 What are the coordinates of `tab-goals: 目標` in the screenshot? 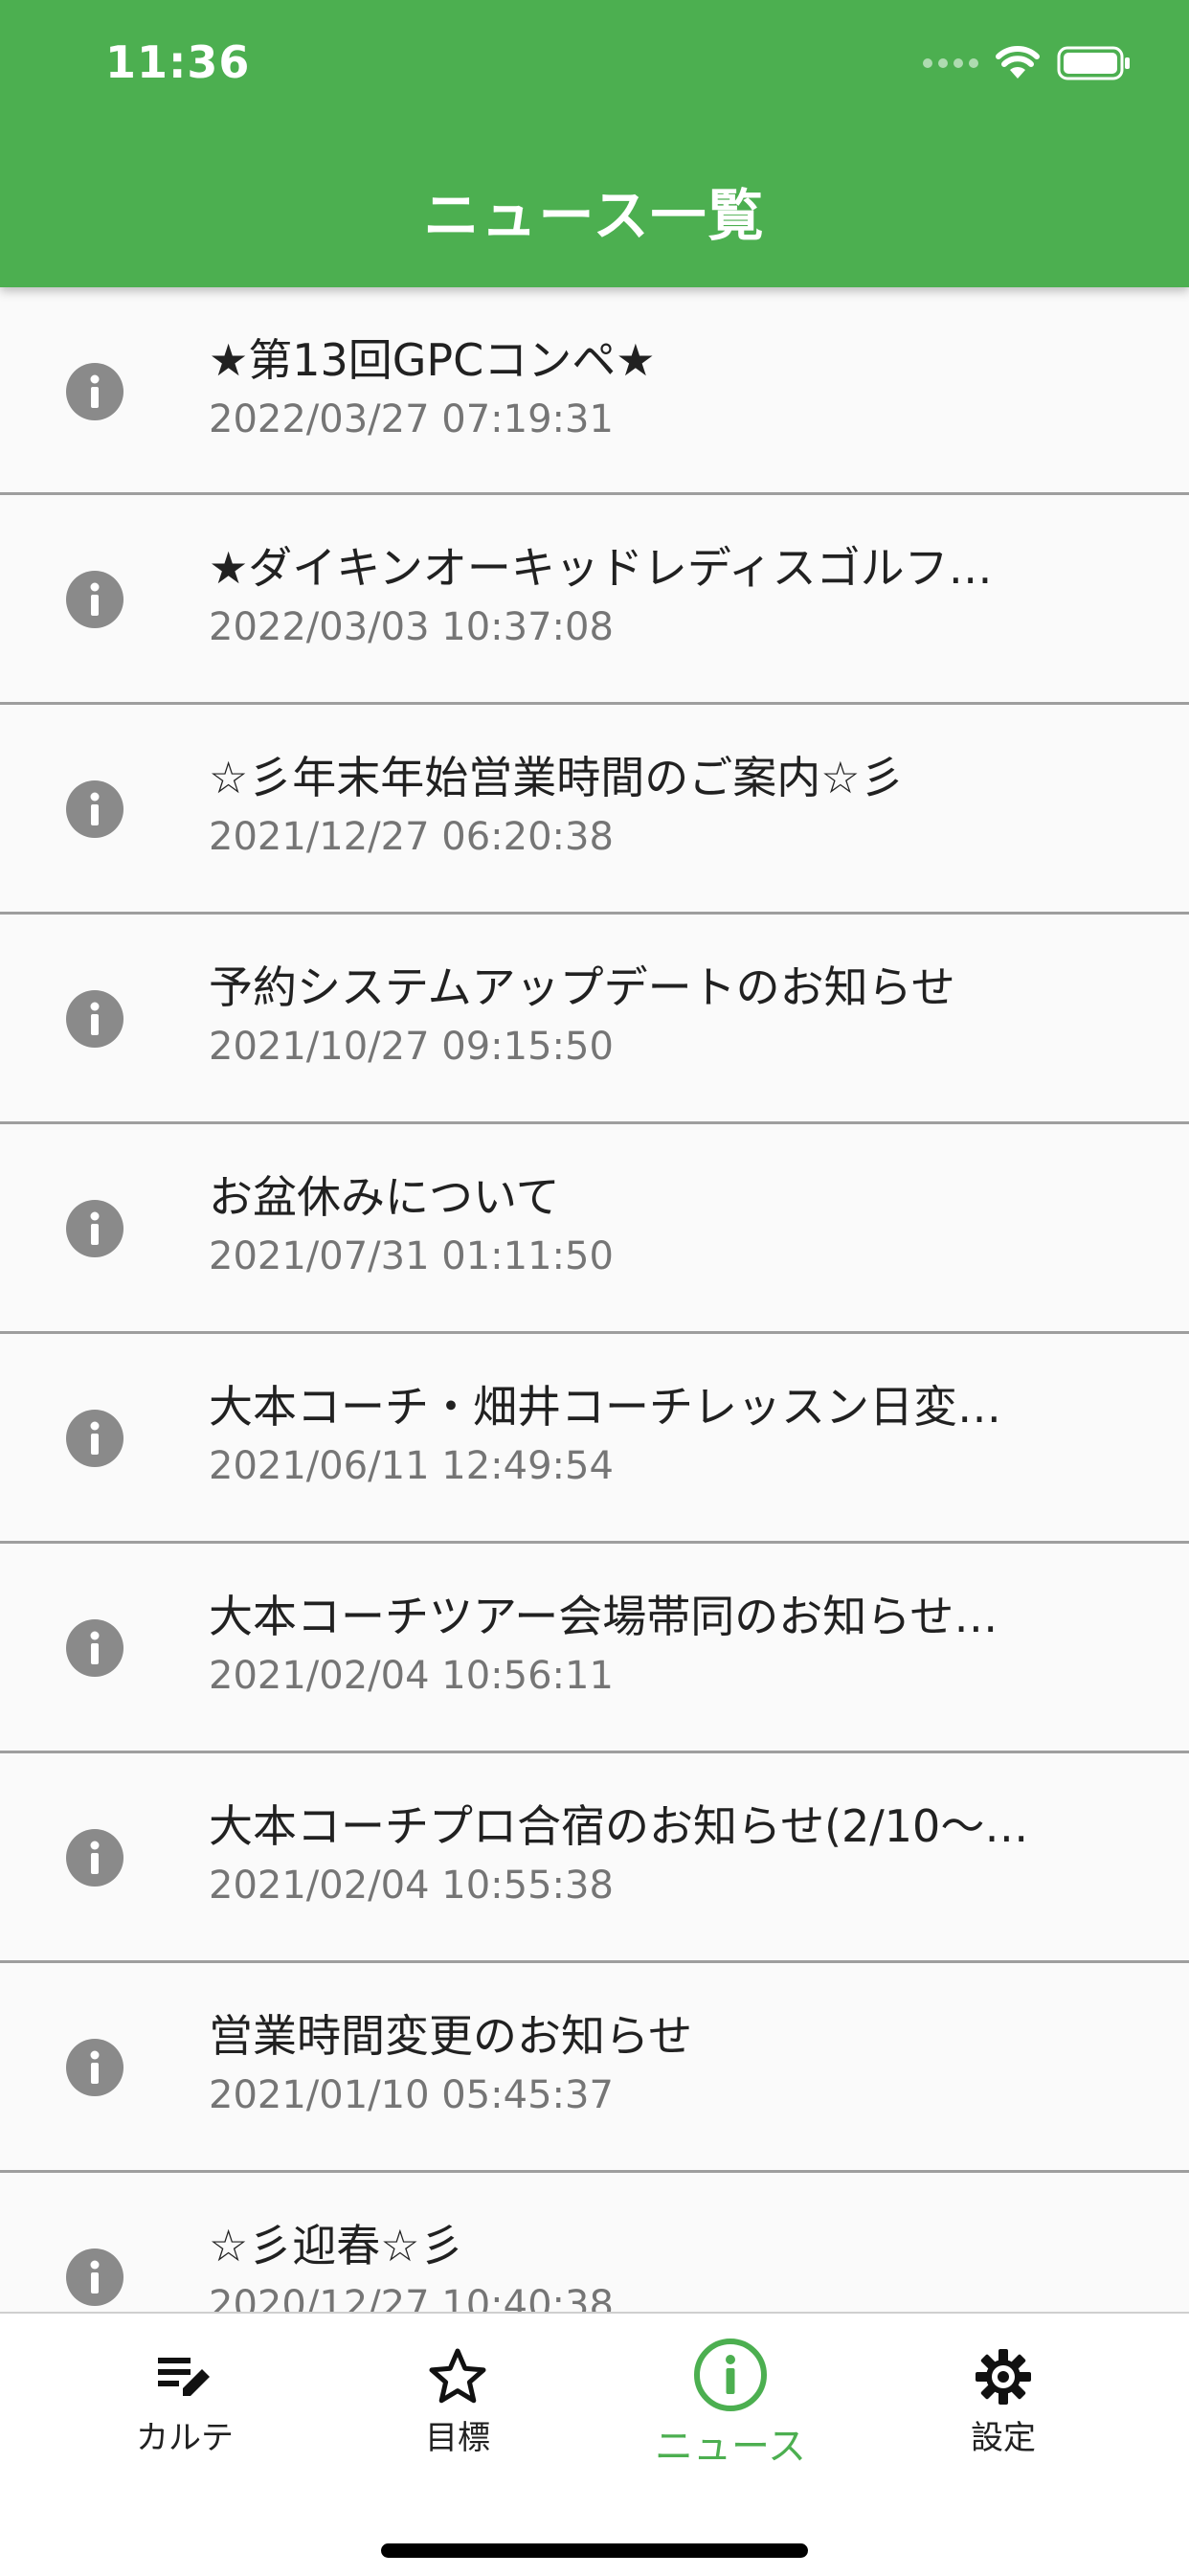 It's located at (457, 2402).